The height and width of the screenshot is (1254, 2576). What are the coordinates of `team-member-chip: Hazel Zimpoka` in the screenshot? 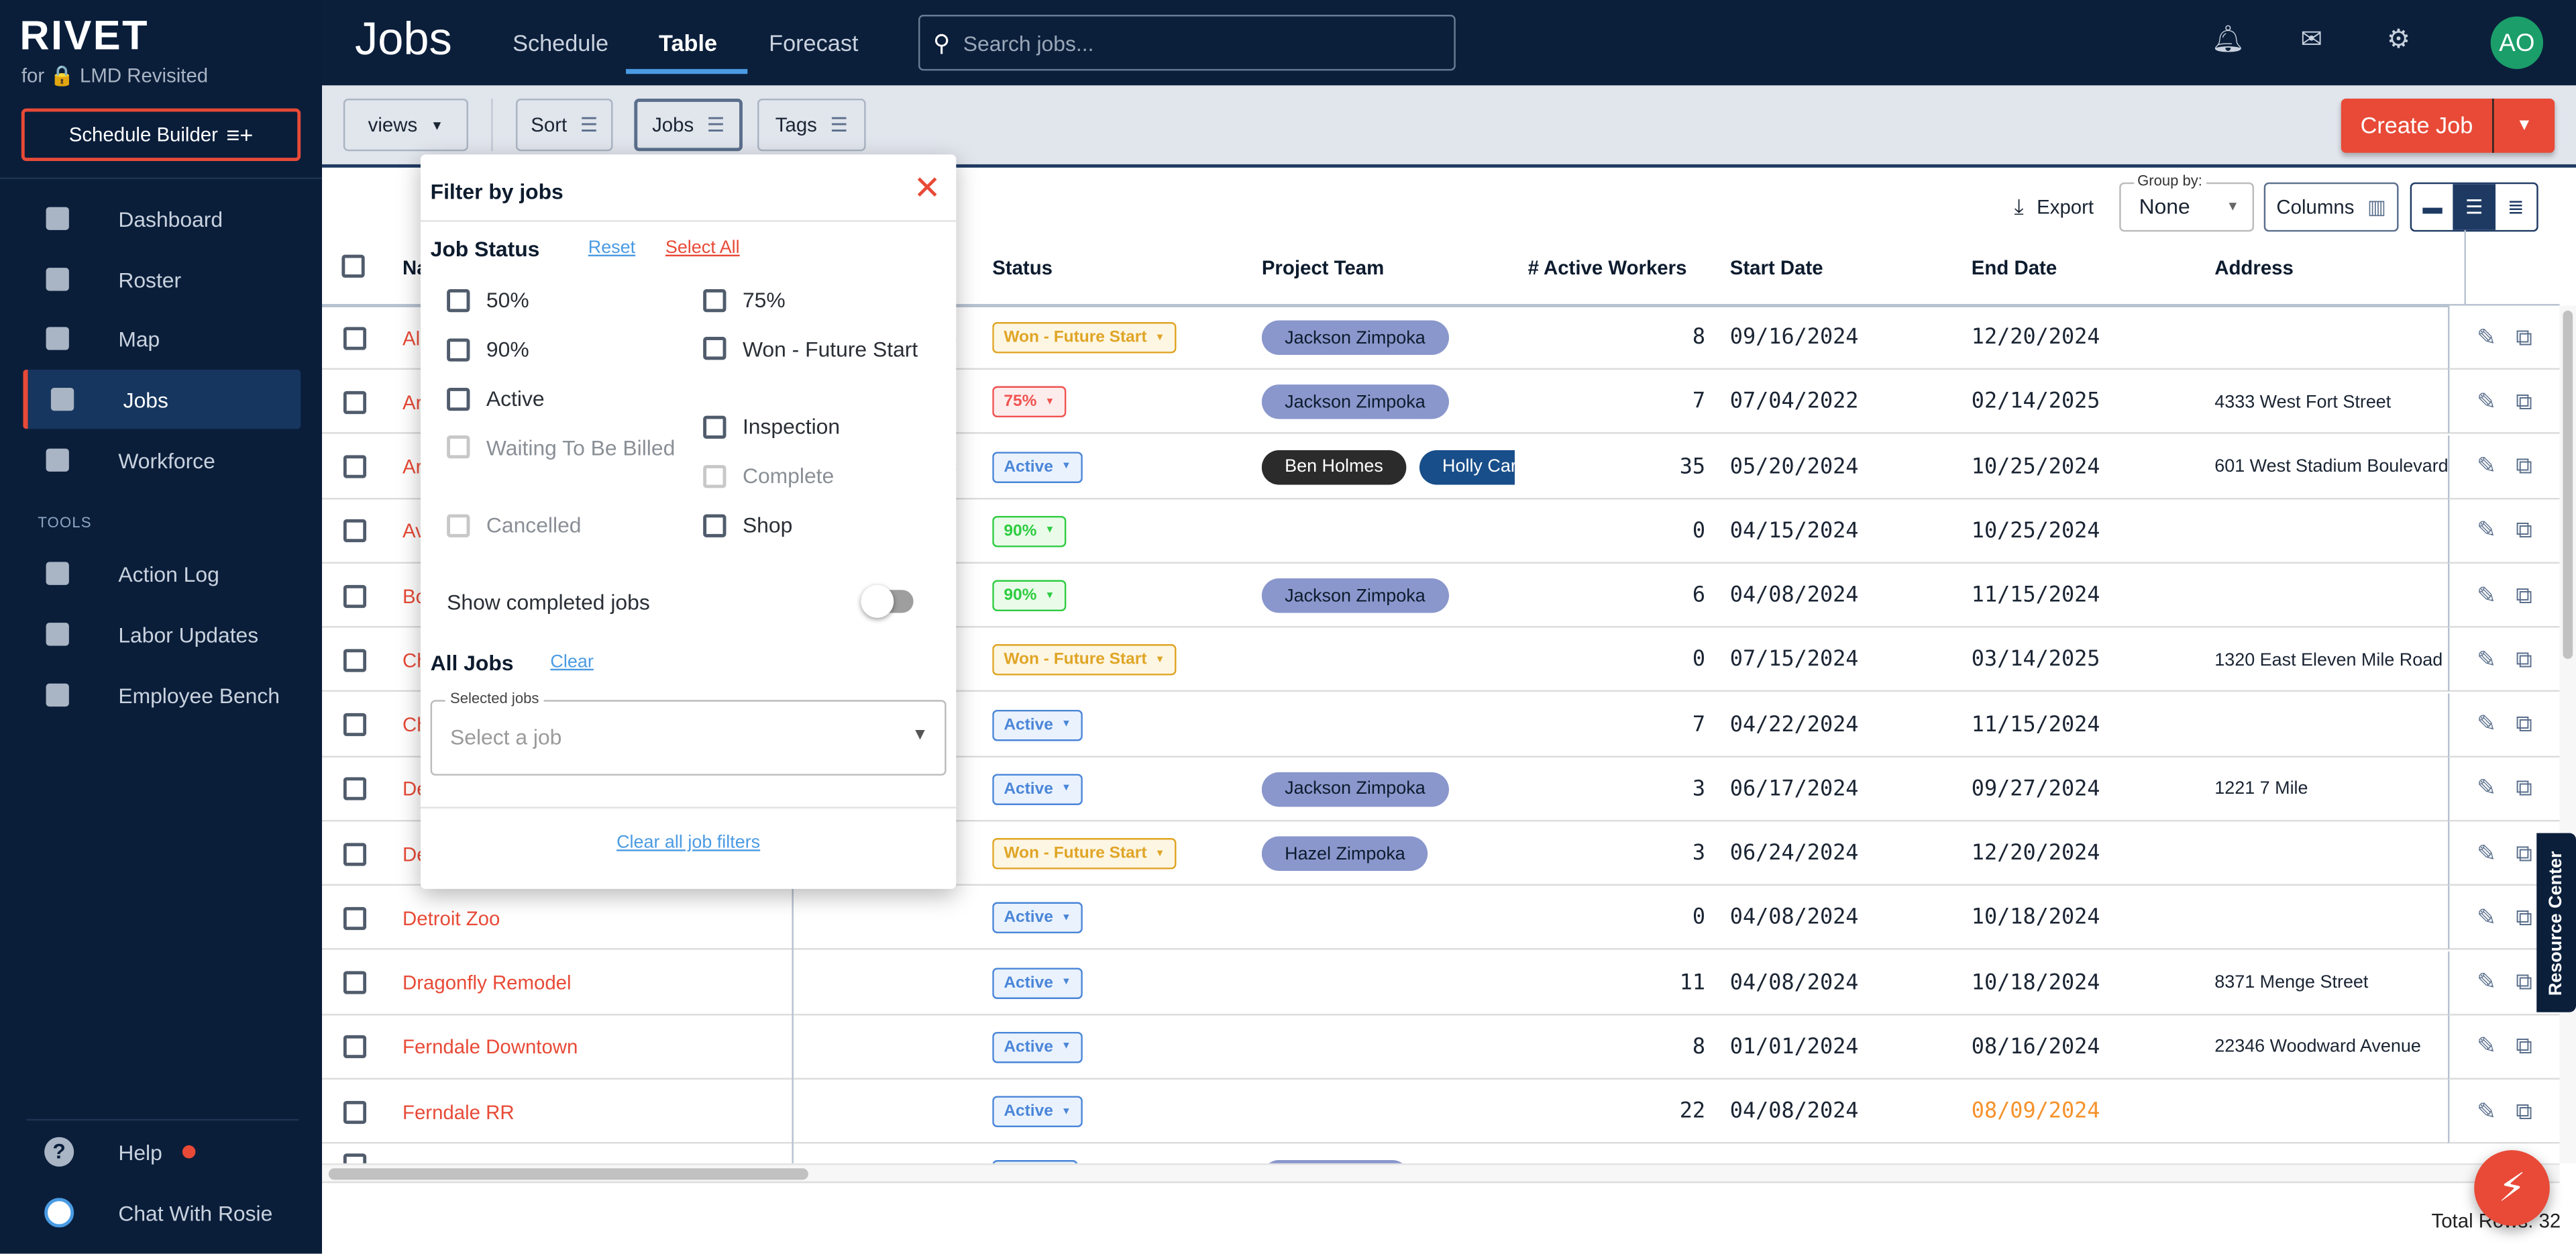 It's located at (1345, 853).